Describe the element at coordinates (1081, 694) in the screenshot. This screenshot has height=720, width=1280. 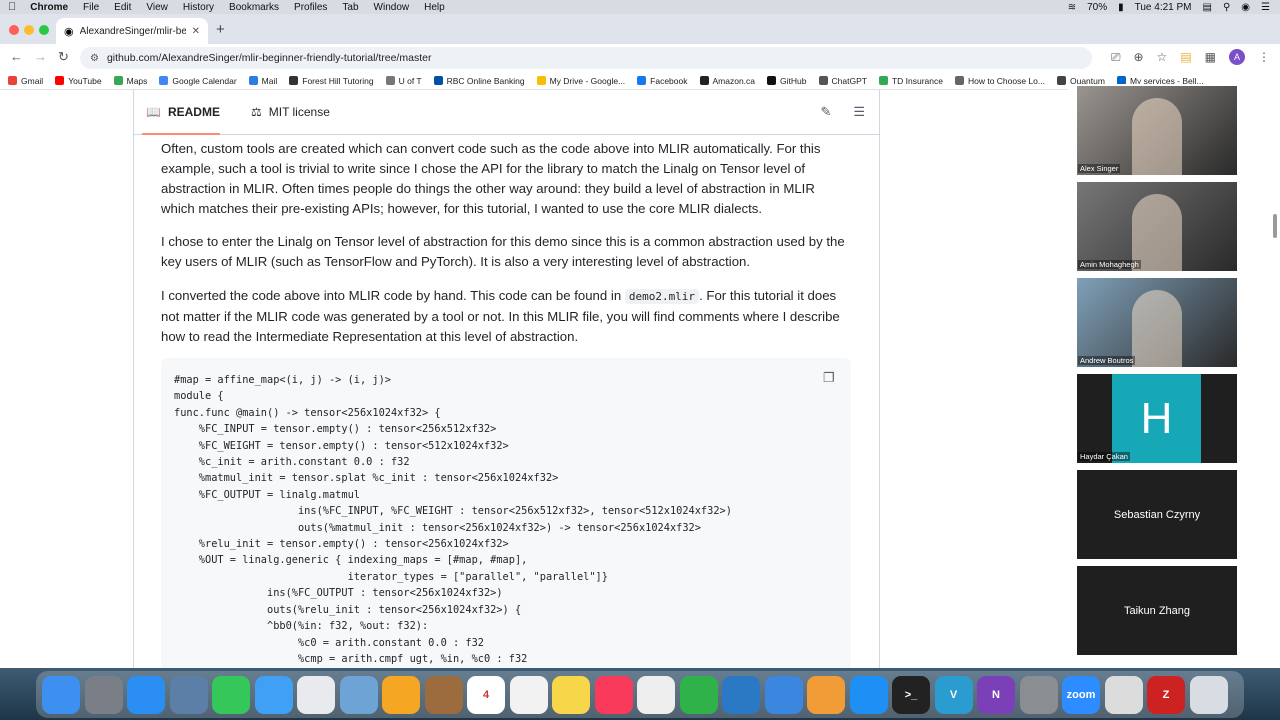
I see `zoom-icon: zoom` at that location.